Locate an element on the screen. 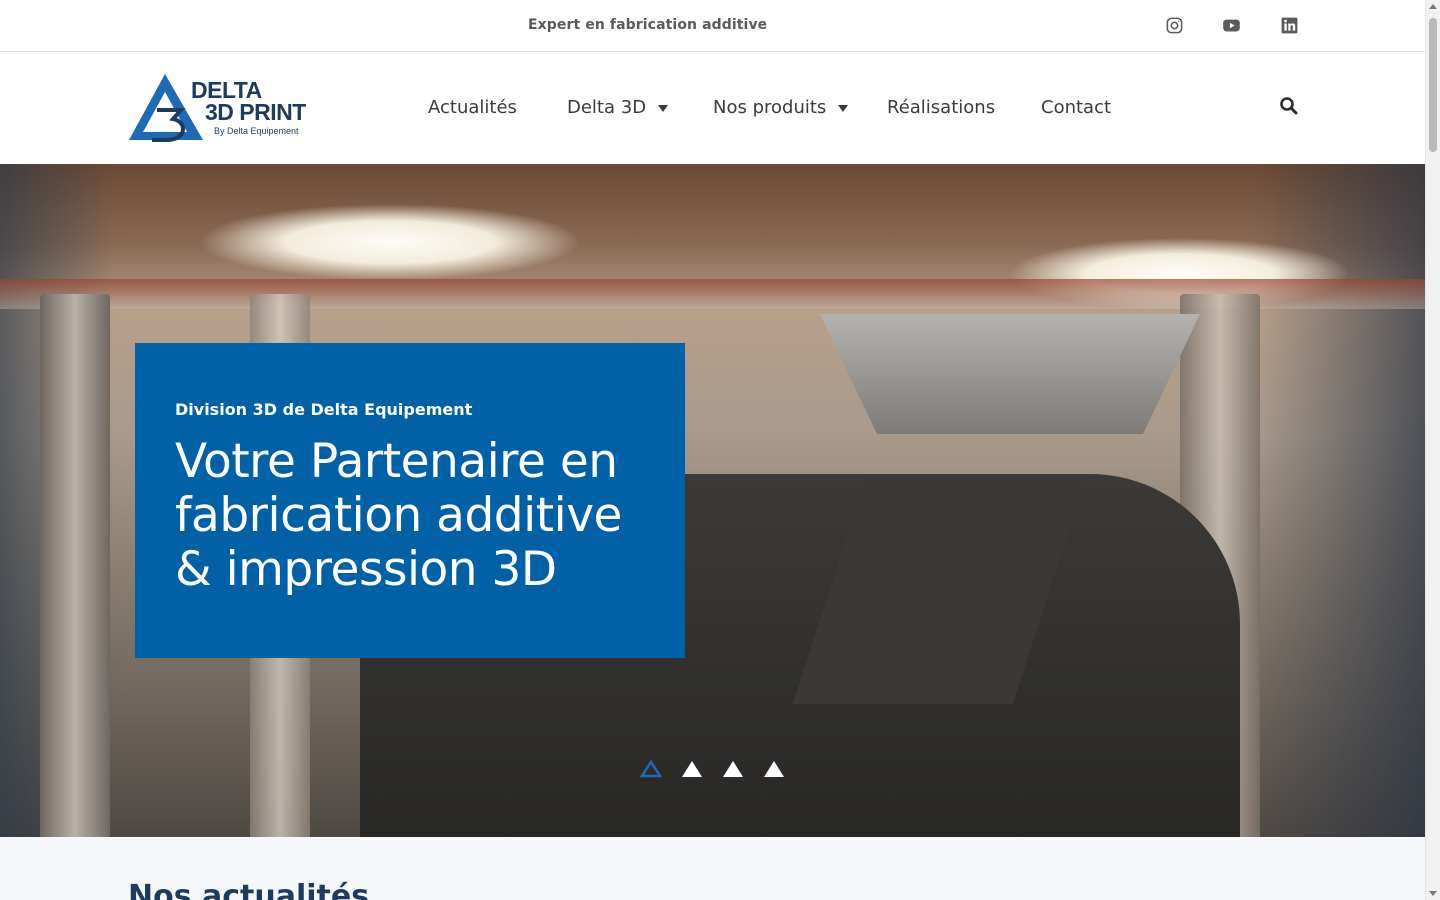 This screenshot has height=900, width=1440. scroll-down-arrow-icon is located at coordinates (1433, 893).